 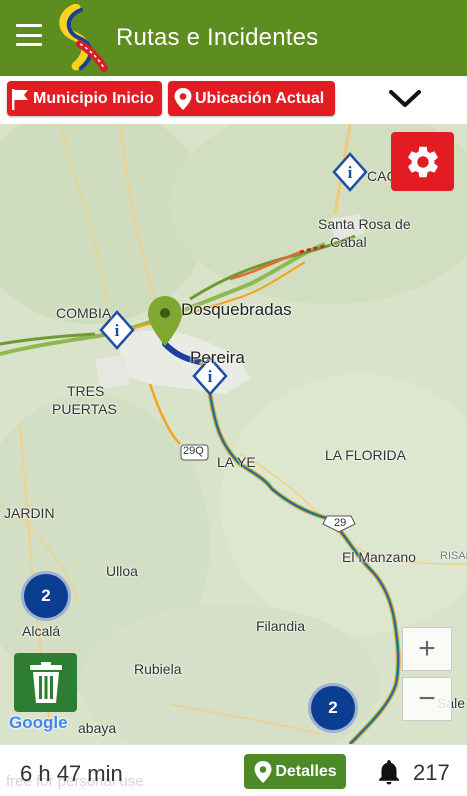 I want to click on map-label: Alcalá, so click(x=41, y=631).